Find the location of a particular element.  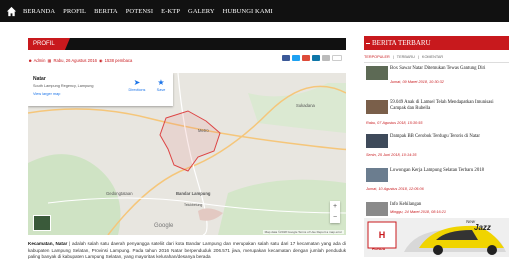

section-tab-profil: PROFIL is located at coordinates (49, 44).